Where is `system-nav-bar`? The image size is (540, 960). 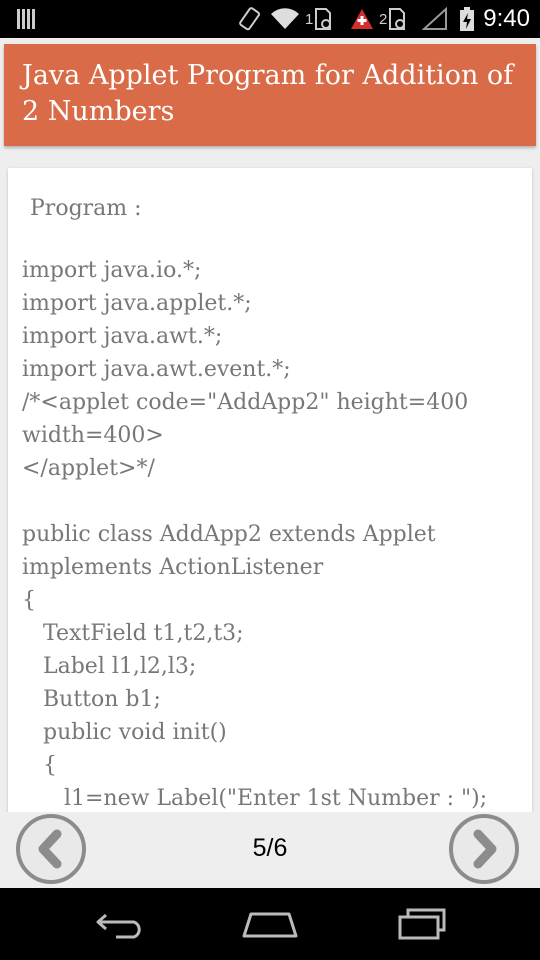
system-nav-bar is located at coordinates (270, 924).